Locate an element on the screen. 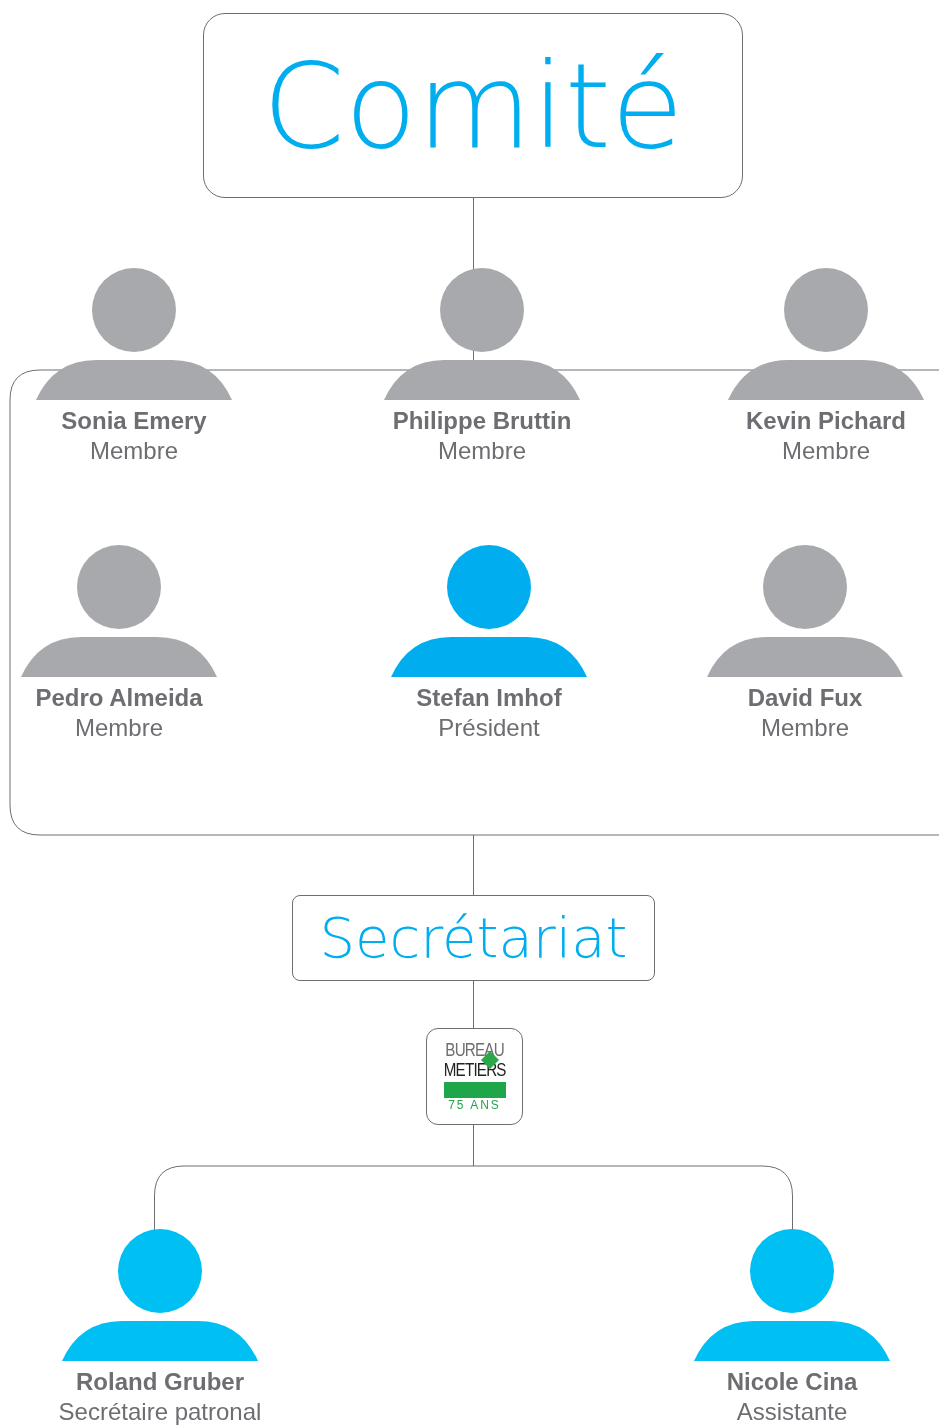 This screenshot has height=1427, width=939. person-name: Kevin Pichard is located at coordinates (826, 421).